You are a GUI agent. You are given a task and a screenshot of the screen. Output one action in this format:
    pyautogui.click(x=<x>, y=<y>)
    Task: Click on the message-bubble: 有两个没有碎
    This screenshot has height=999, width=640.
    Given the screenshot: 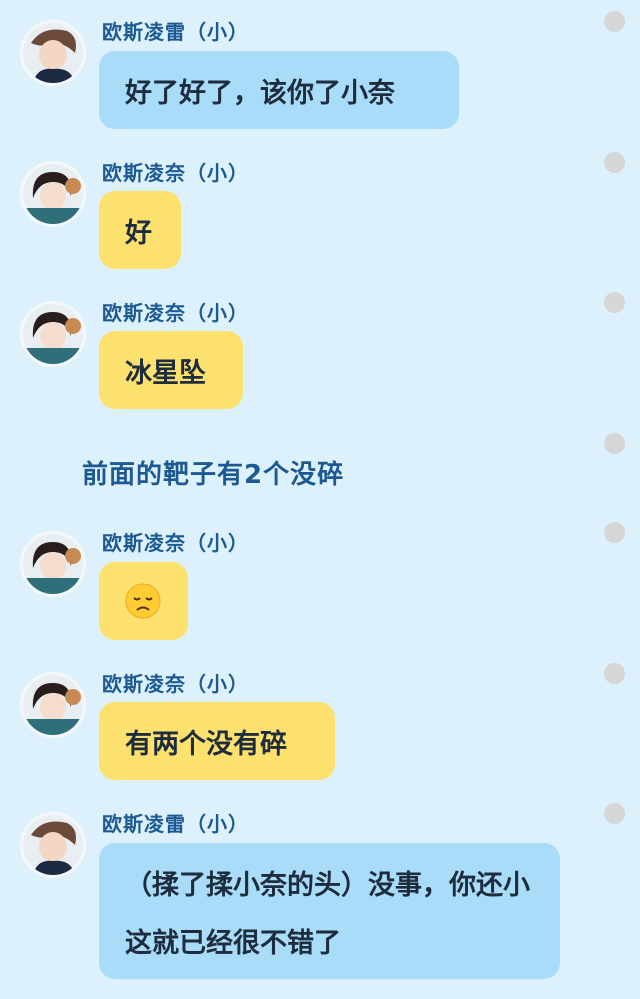 What is the action you would take?
    pyautogui.click(x=217, y=741)
    